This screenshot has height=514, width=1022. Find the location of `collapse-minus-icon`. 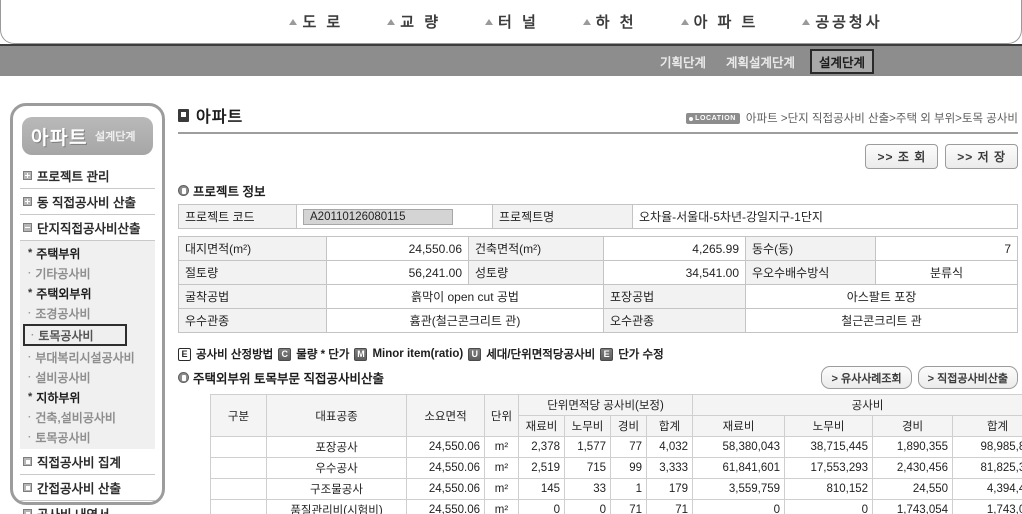

collapse-minus-icon is located at coordinates (27, 227).